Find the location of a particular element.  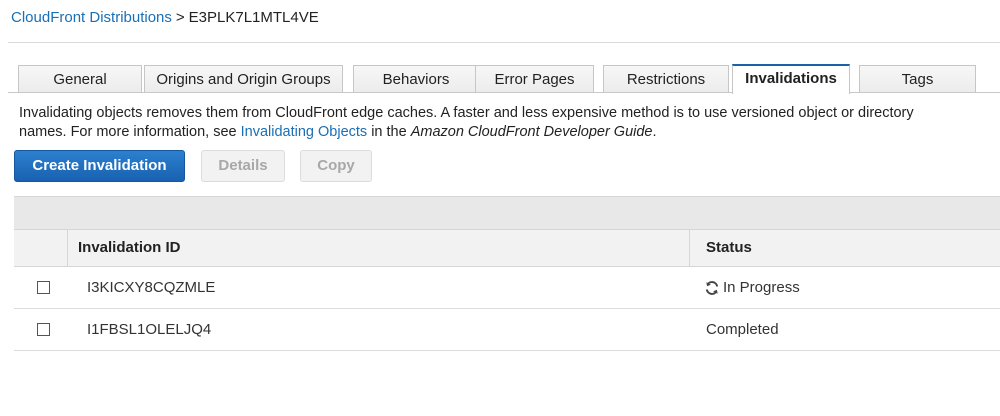

status-text: Completed is located at coordinates (742, 329).